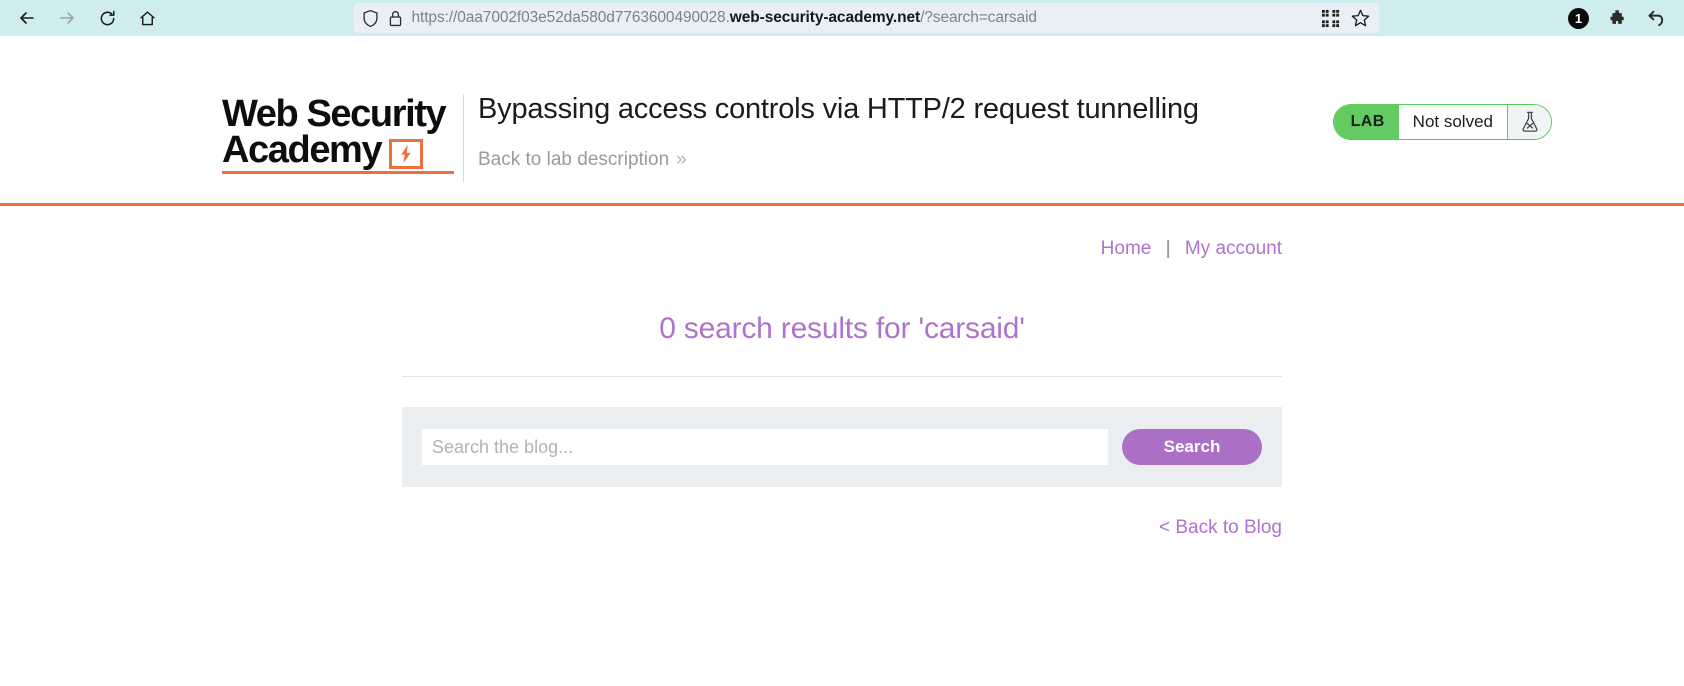 The width and height of the screenshot is (1684, 686). I want to click on arrow-left-icon, so click(27, 18).